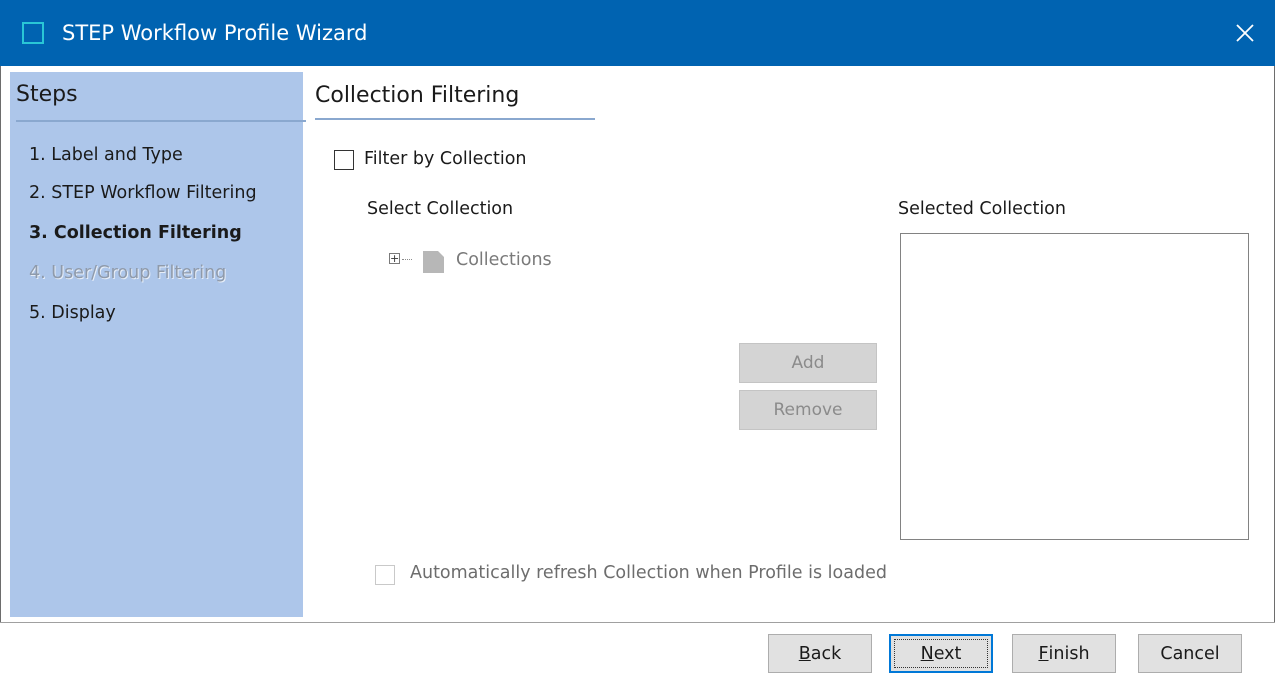 This screenshot has height=682, width=1275. What do you see at coordinates (1069, 653) in the screenshot?
I see `finish-label: inish` at bounding box center [1069, 653].